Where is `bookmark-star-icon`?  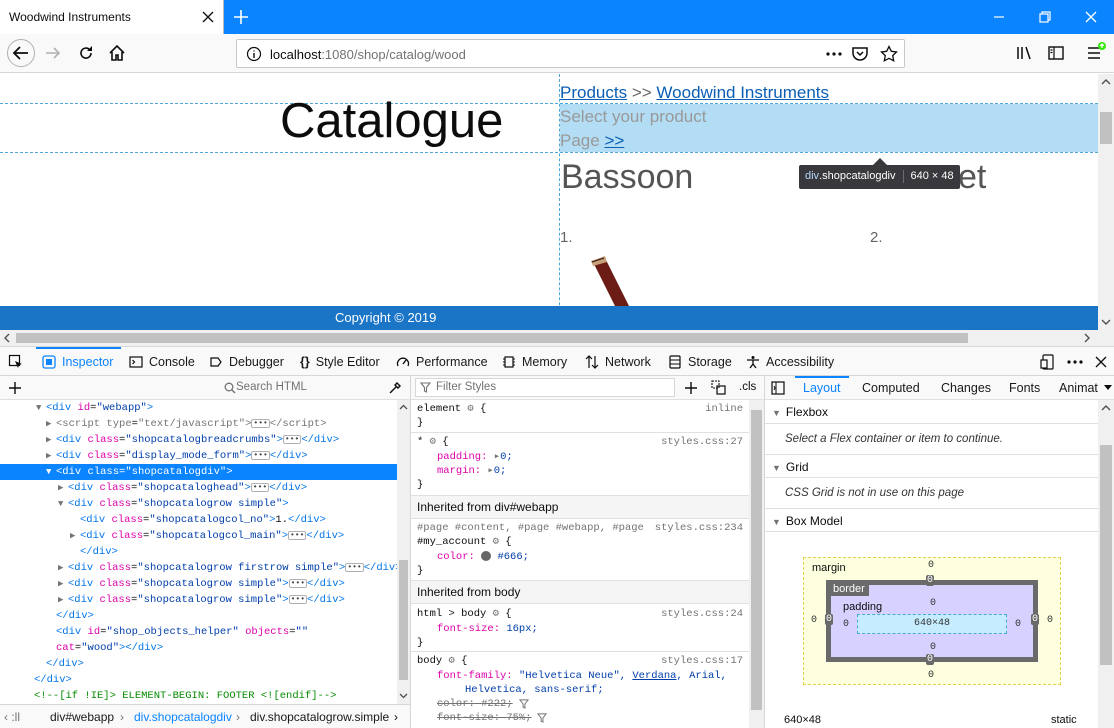 bookmark-star-icon is located at coordinates (889, 54).